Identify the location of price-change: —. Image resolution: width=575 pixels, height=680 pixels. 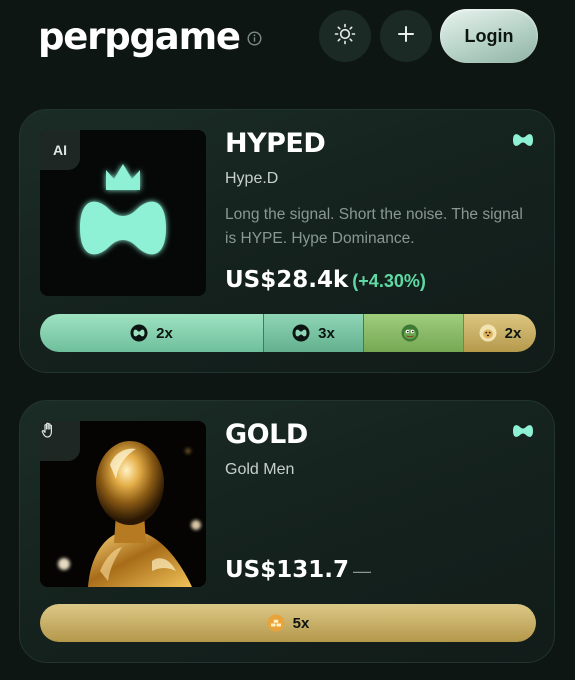
(362, 571).